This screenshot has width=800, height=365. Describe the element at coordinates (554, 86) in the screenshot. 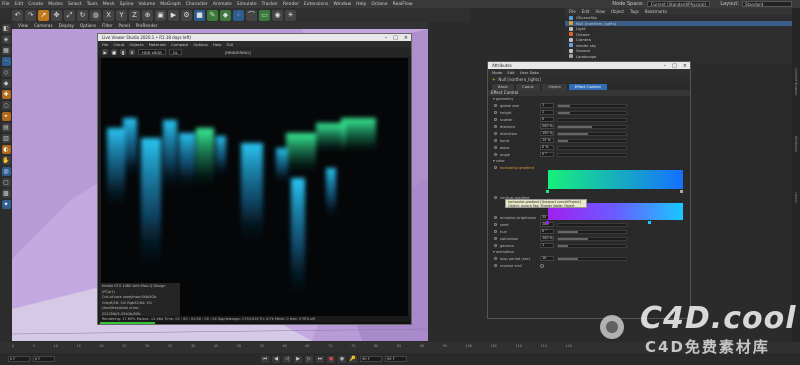

I see `tab-object: Object` at that location.